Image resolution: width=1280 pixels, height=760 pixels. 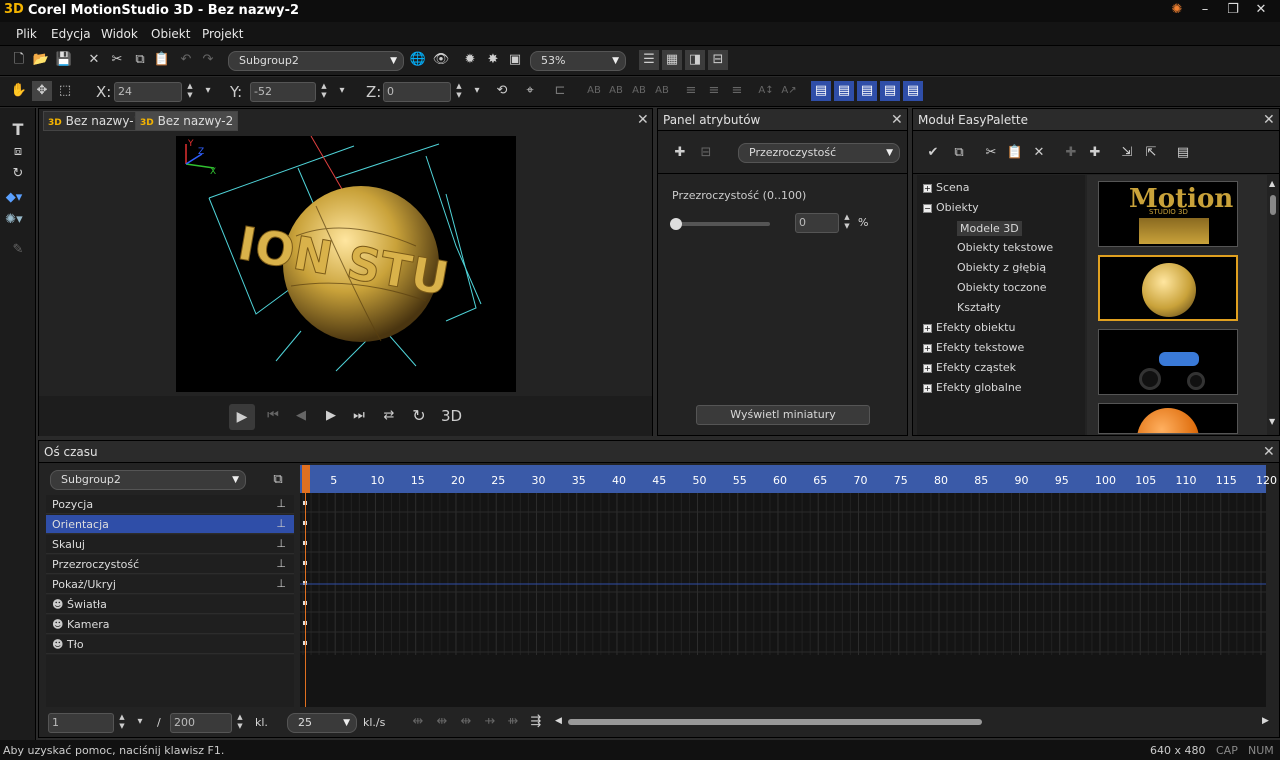 What do you see at coordinates (951, 207) in the screenshot?
I see `tree-item: − Obiekty` at bounding box center [951, 207].